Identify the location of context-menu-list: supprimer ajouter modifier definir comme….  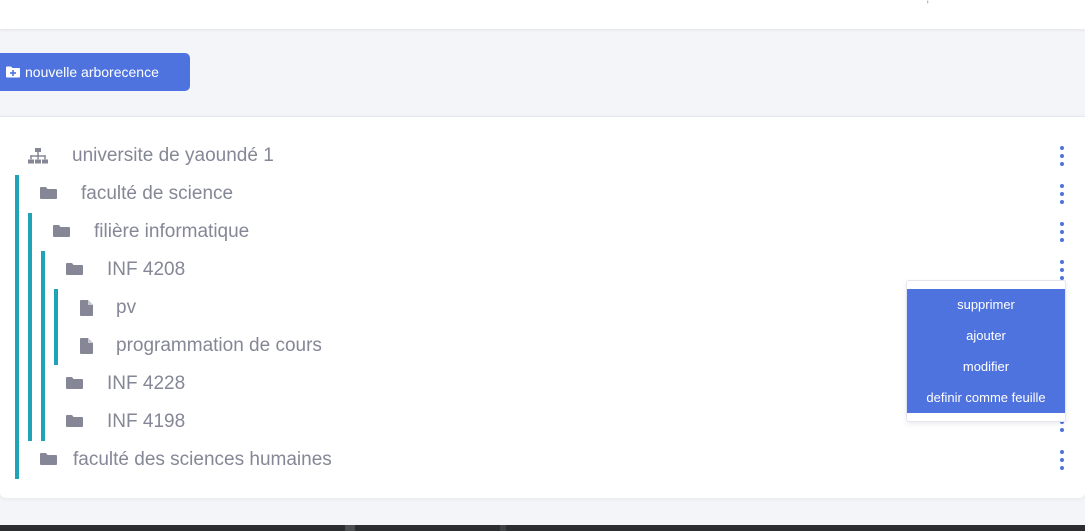
(986, 351).